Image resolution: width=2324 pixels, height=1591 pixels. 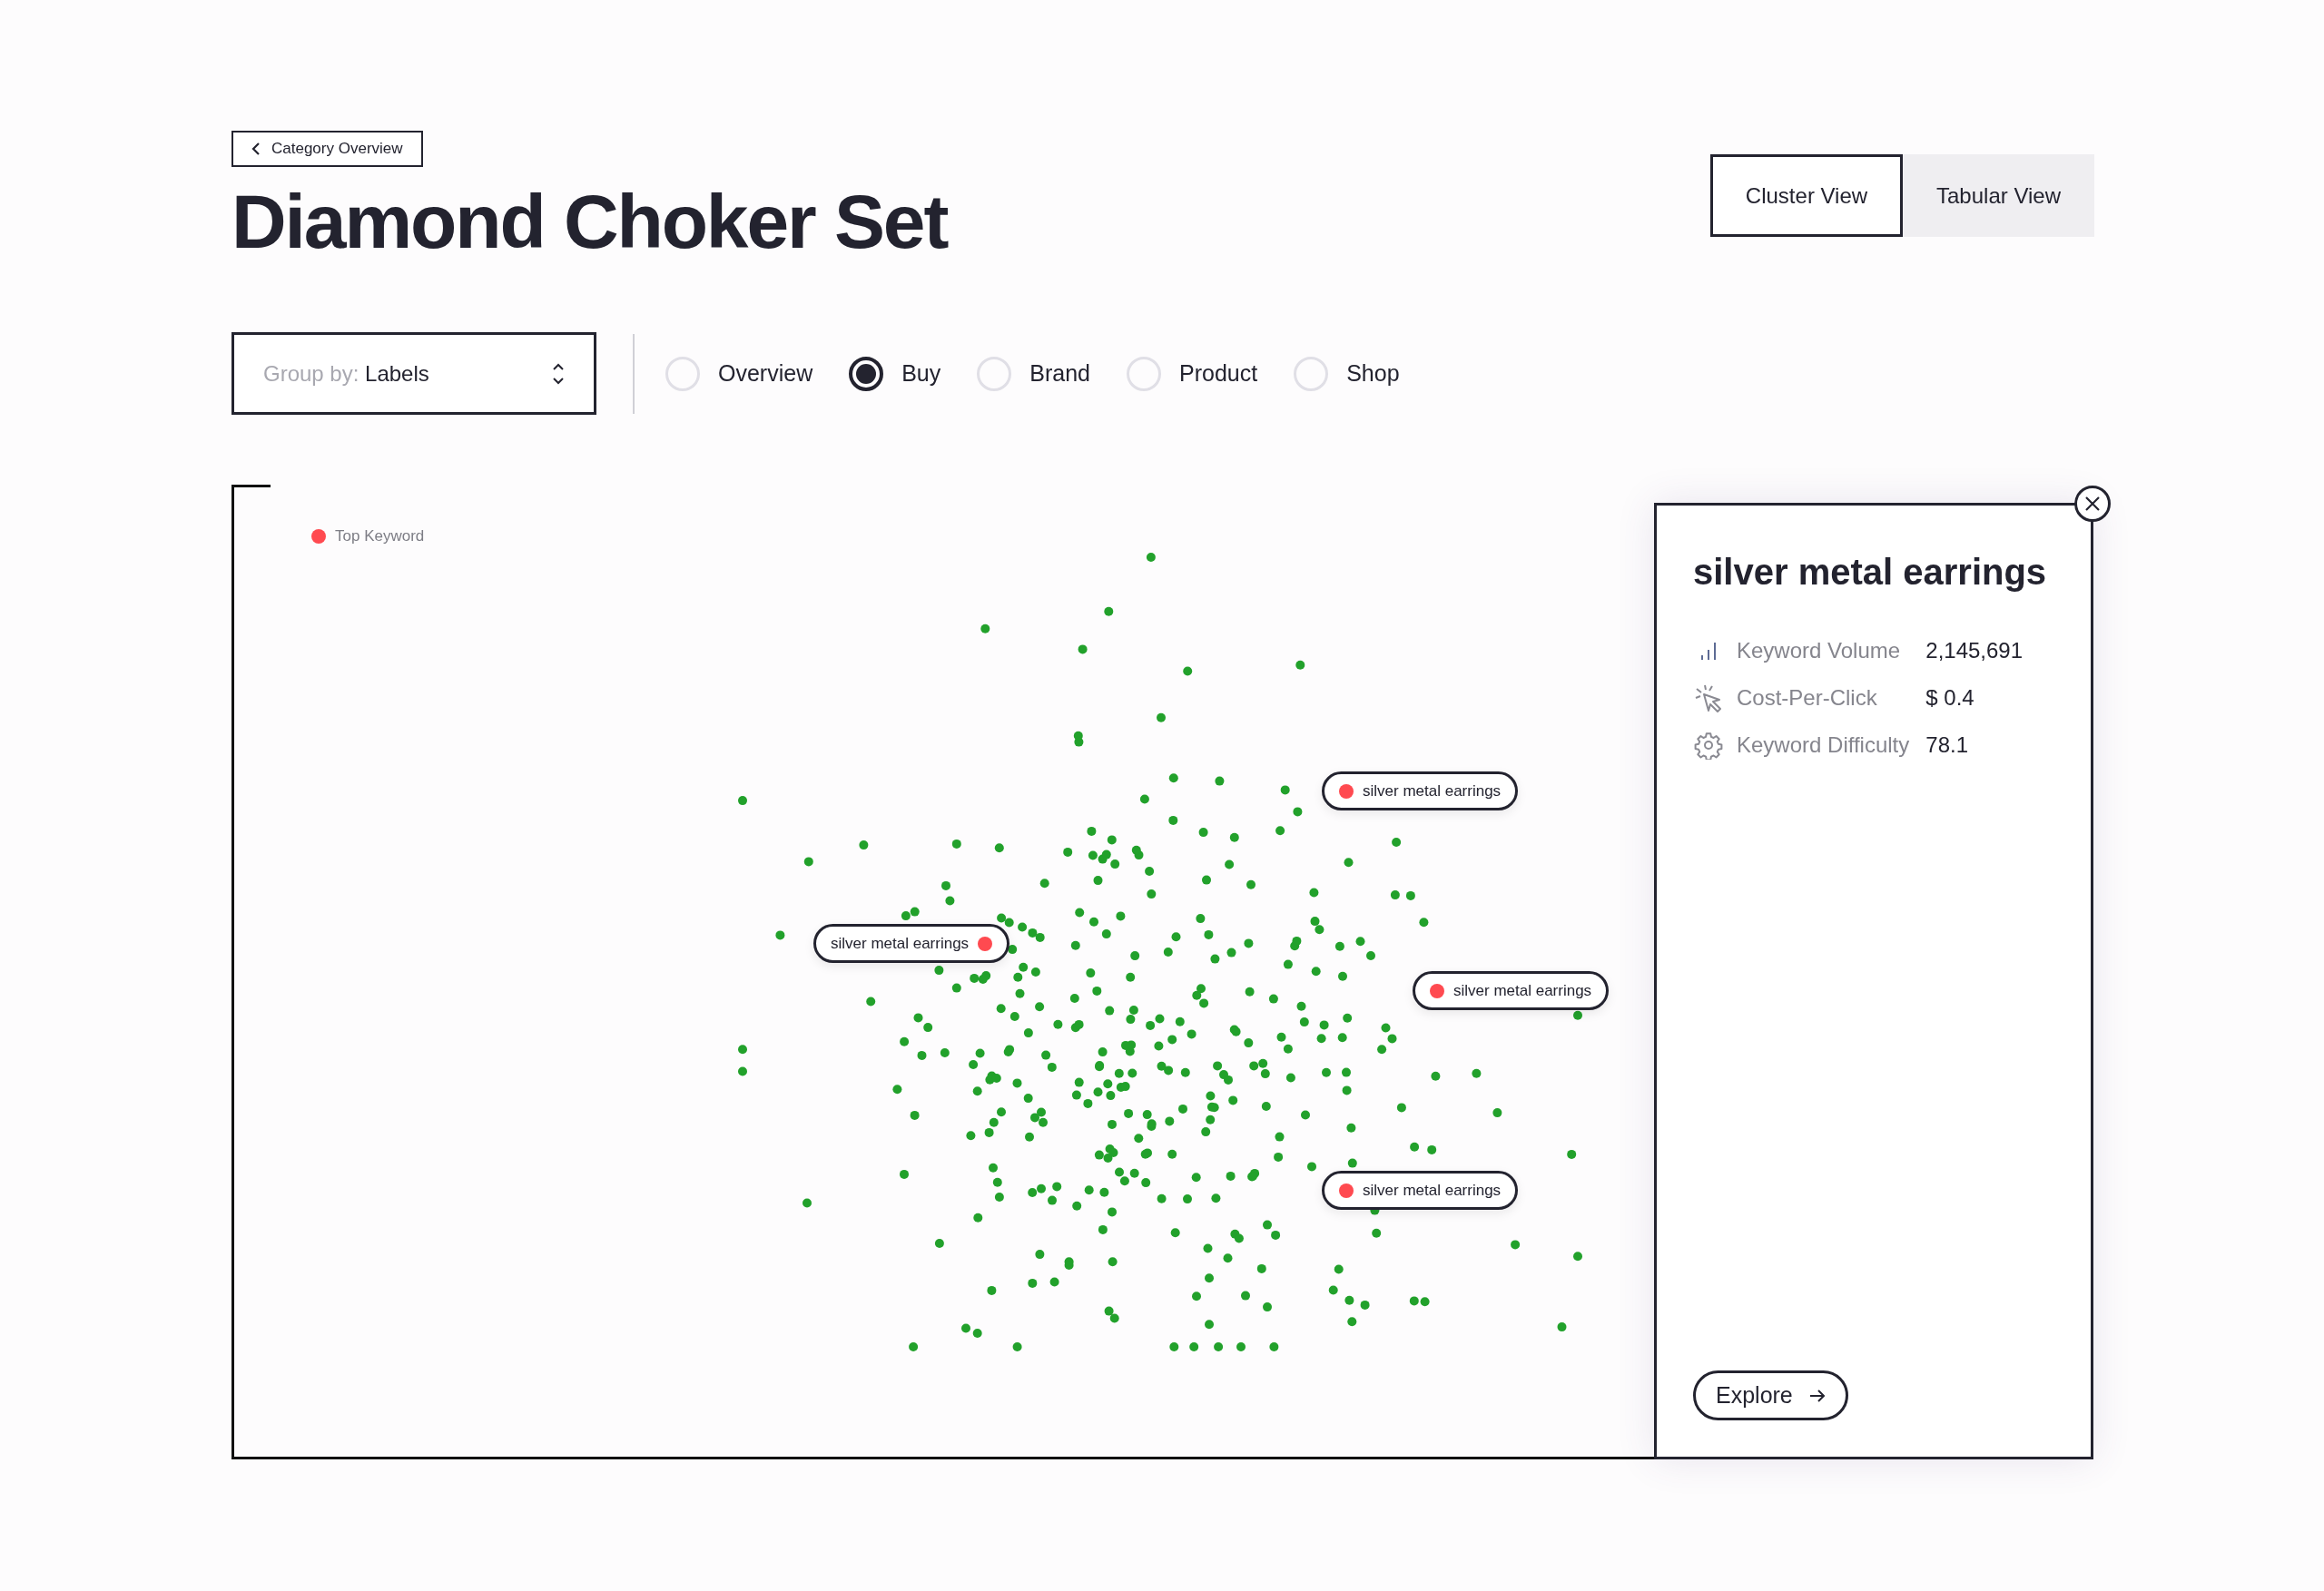 I want to click on sort-arrows-icon, so click(x=558, y=373).